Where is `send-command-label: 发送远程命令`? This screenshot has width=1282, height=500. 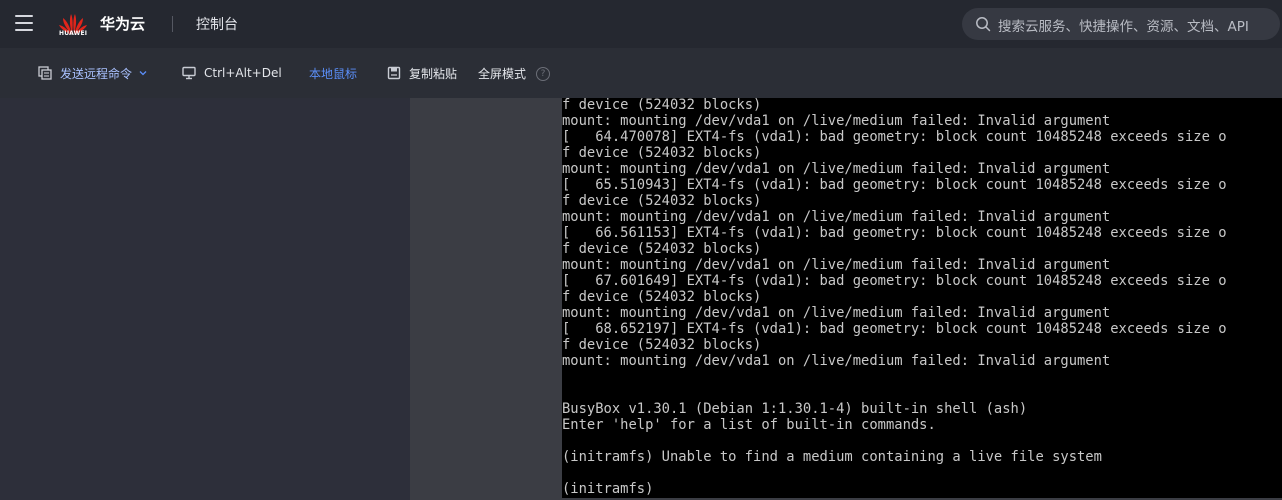
send-command-label: 发送远程命令 is located at coordinates (96, 73).